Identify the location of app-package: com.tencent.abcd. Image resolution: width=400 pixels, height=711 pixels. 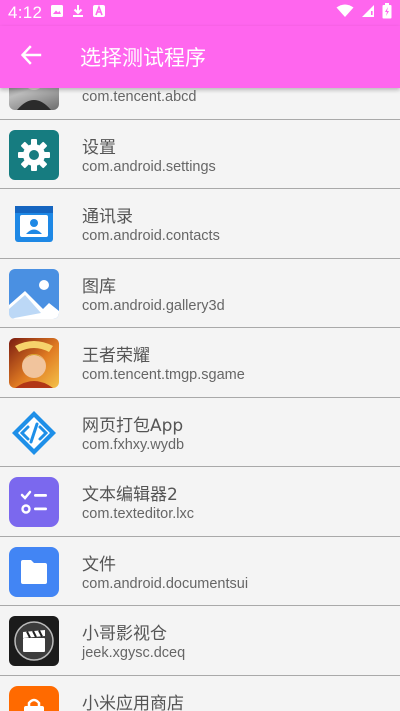
(139, 97).